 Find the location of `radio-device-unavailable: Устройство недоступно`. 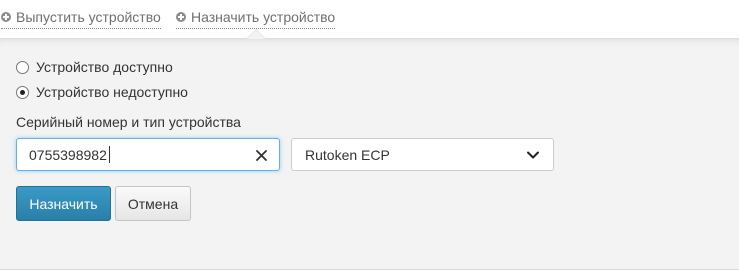

radio-device-unavailable: Устройство недоступно is located at coordinates (102, 92).